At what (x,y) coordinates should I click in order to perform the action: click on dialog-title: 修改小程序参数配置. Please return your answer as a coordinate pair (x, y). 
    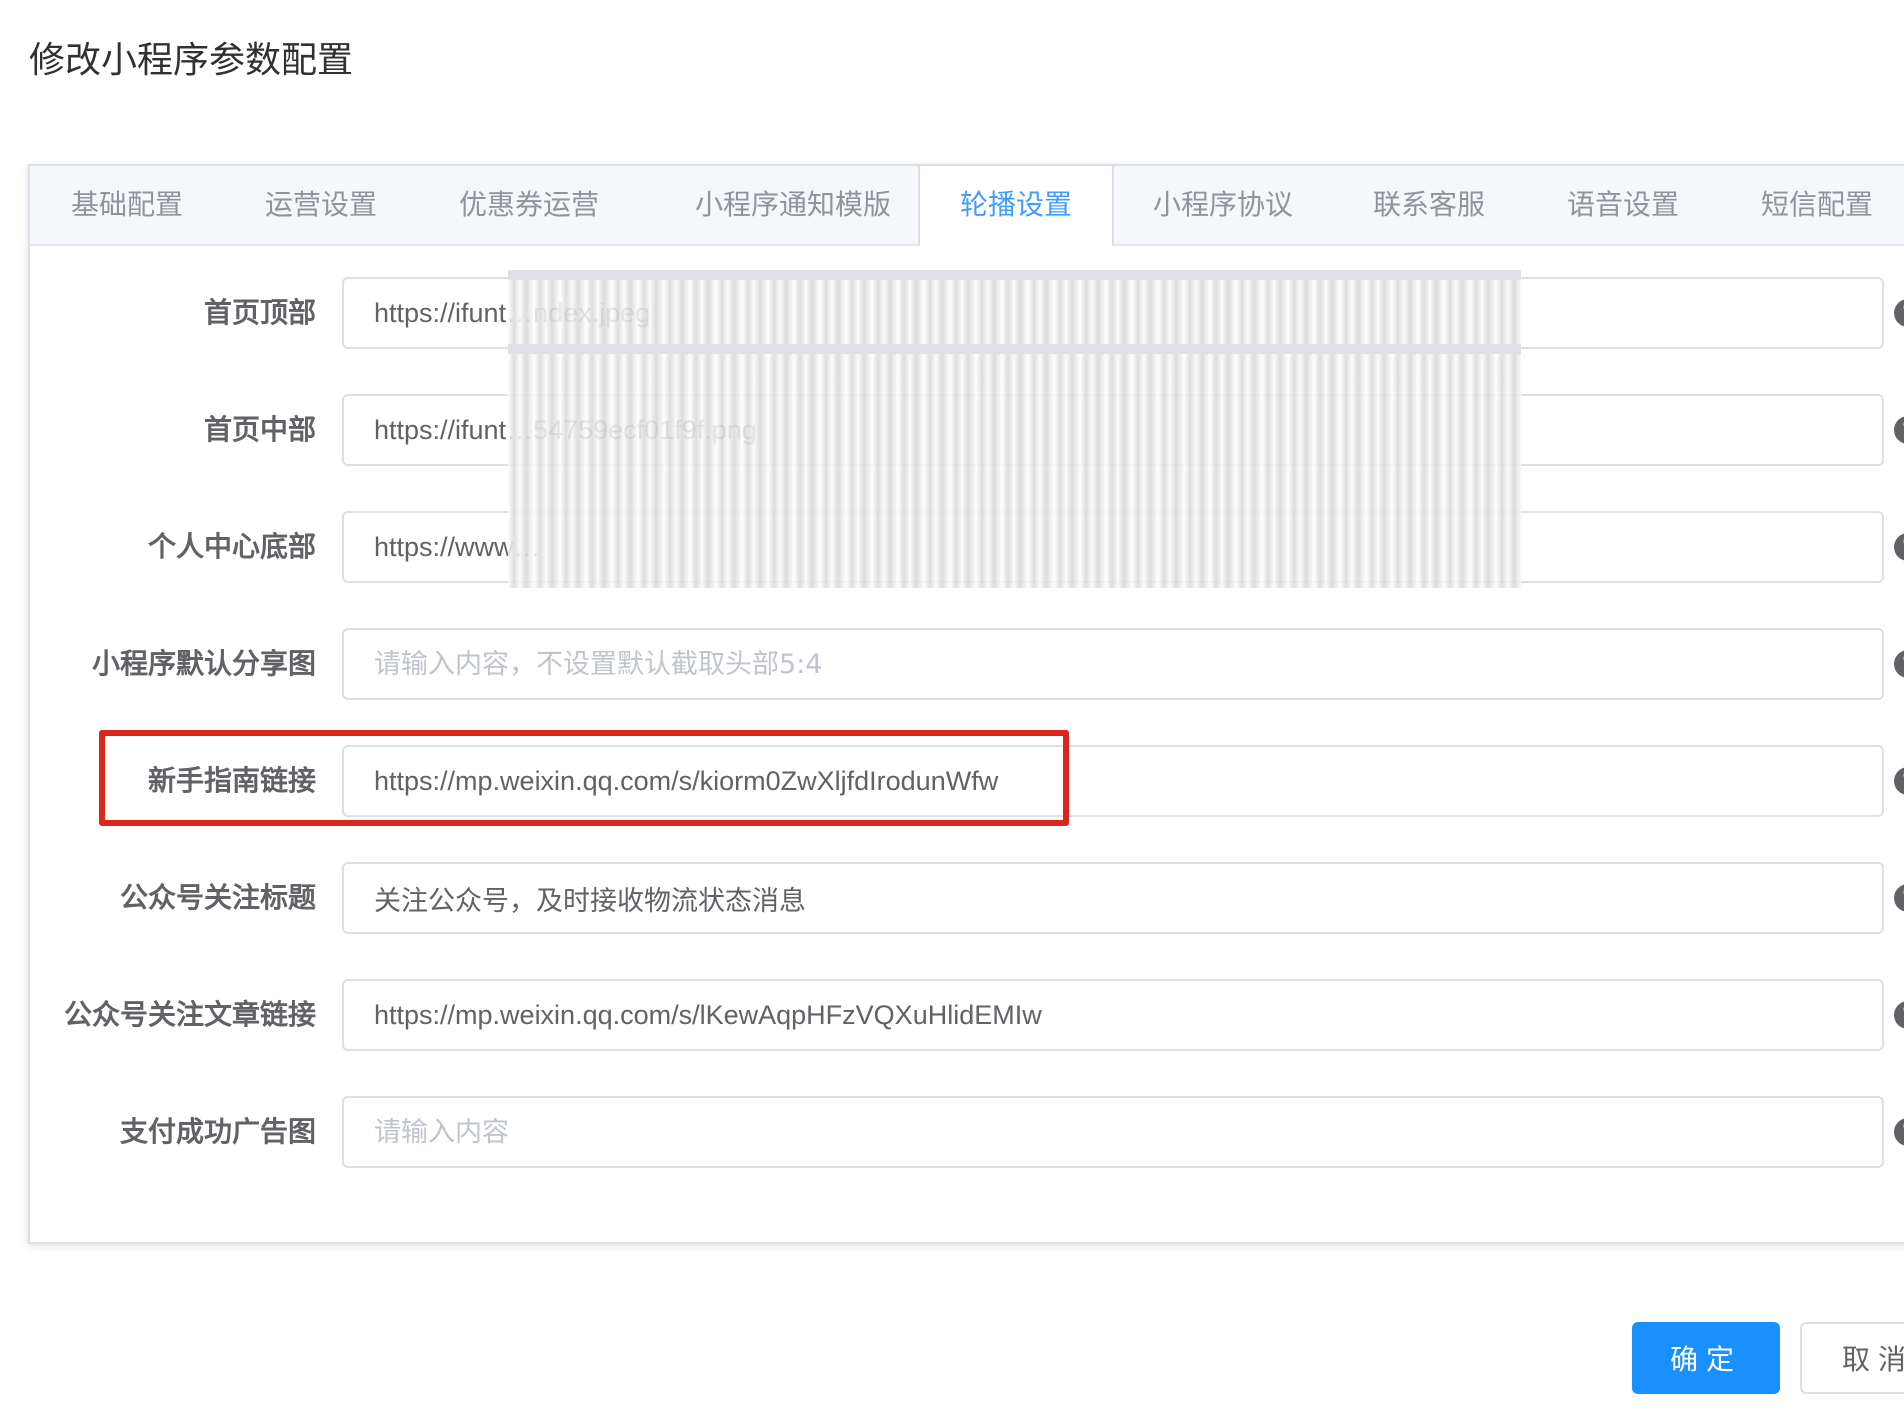
    Looking at the image, I should click on (191, 60).